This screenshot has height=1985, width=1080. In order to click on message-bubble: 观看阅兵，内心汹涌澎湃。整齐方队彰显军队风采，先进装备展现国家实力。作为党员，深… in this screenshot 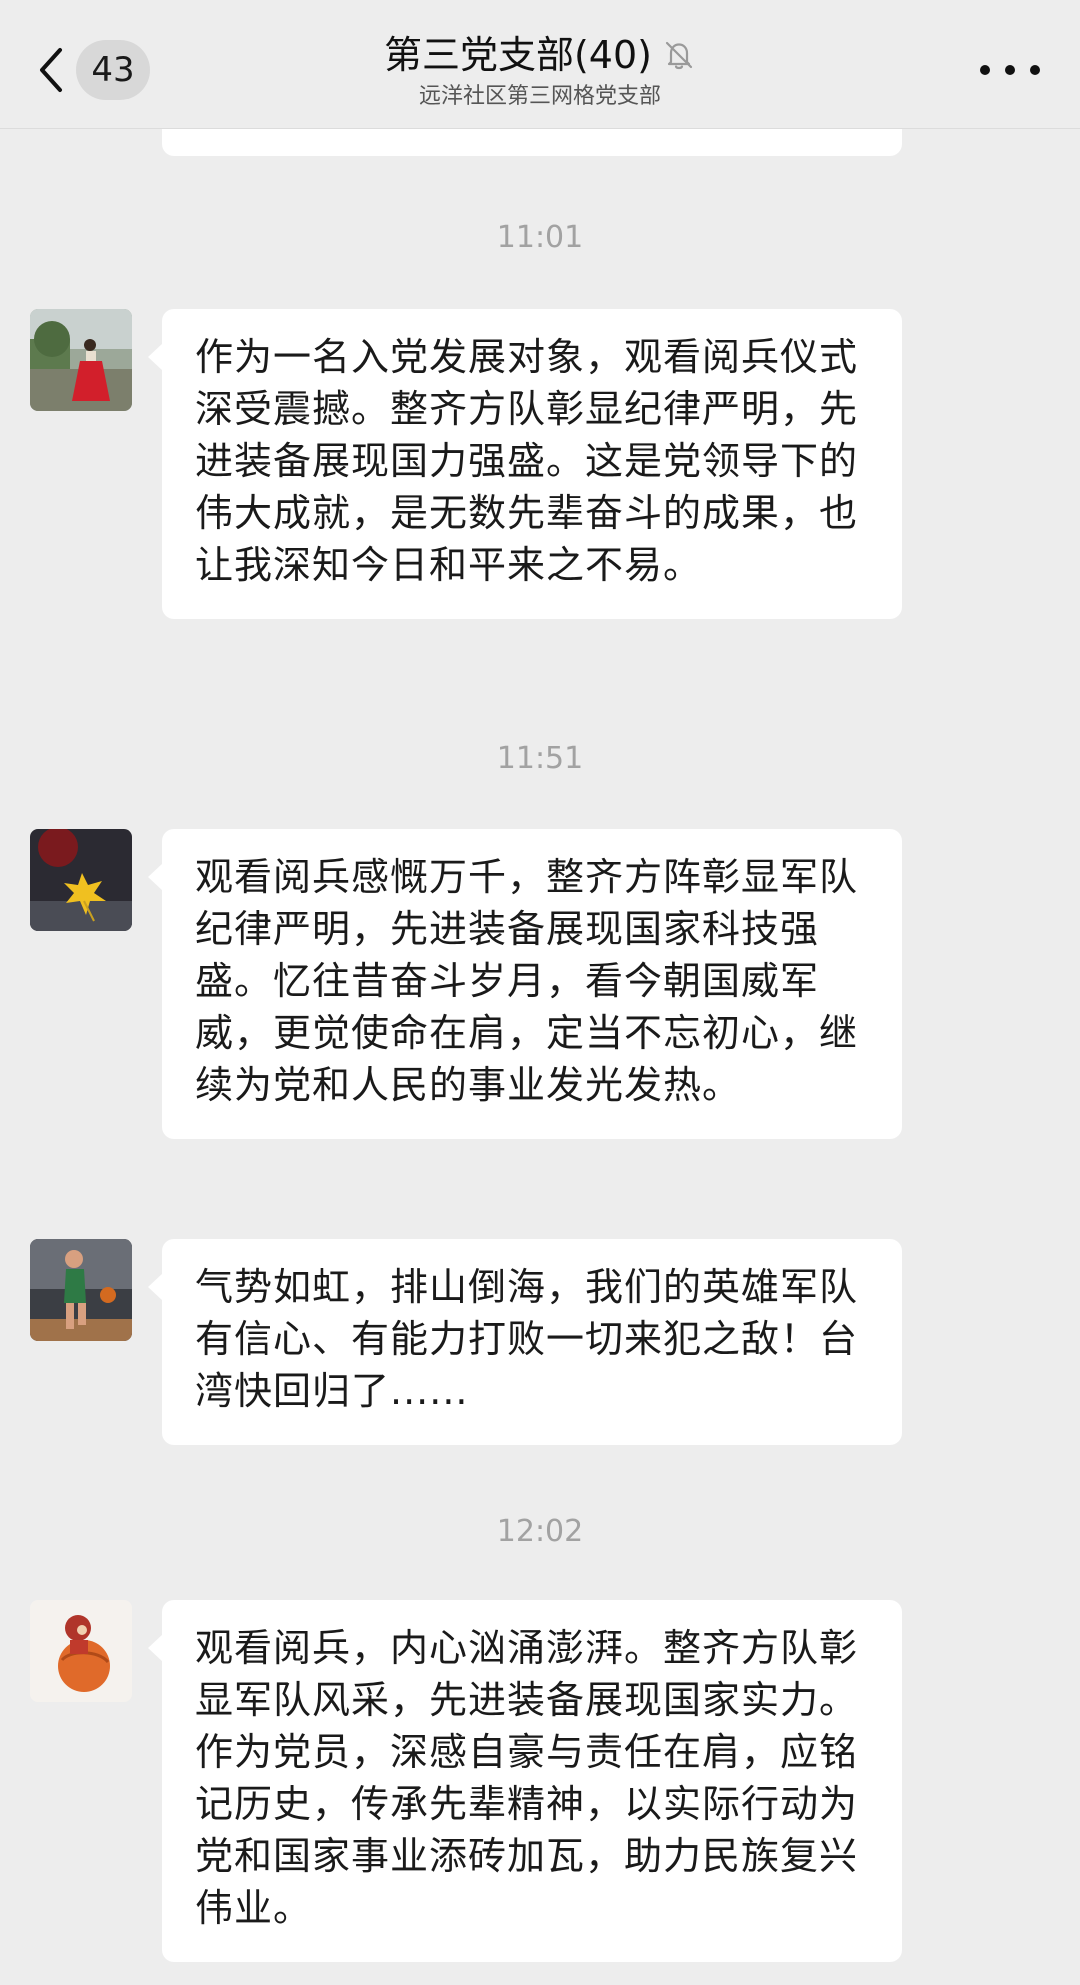, I will do `click(525, 1781)`.